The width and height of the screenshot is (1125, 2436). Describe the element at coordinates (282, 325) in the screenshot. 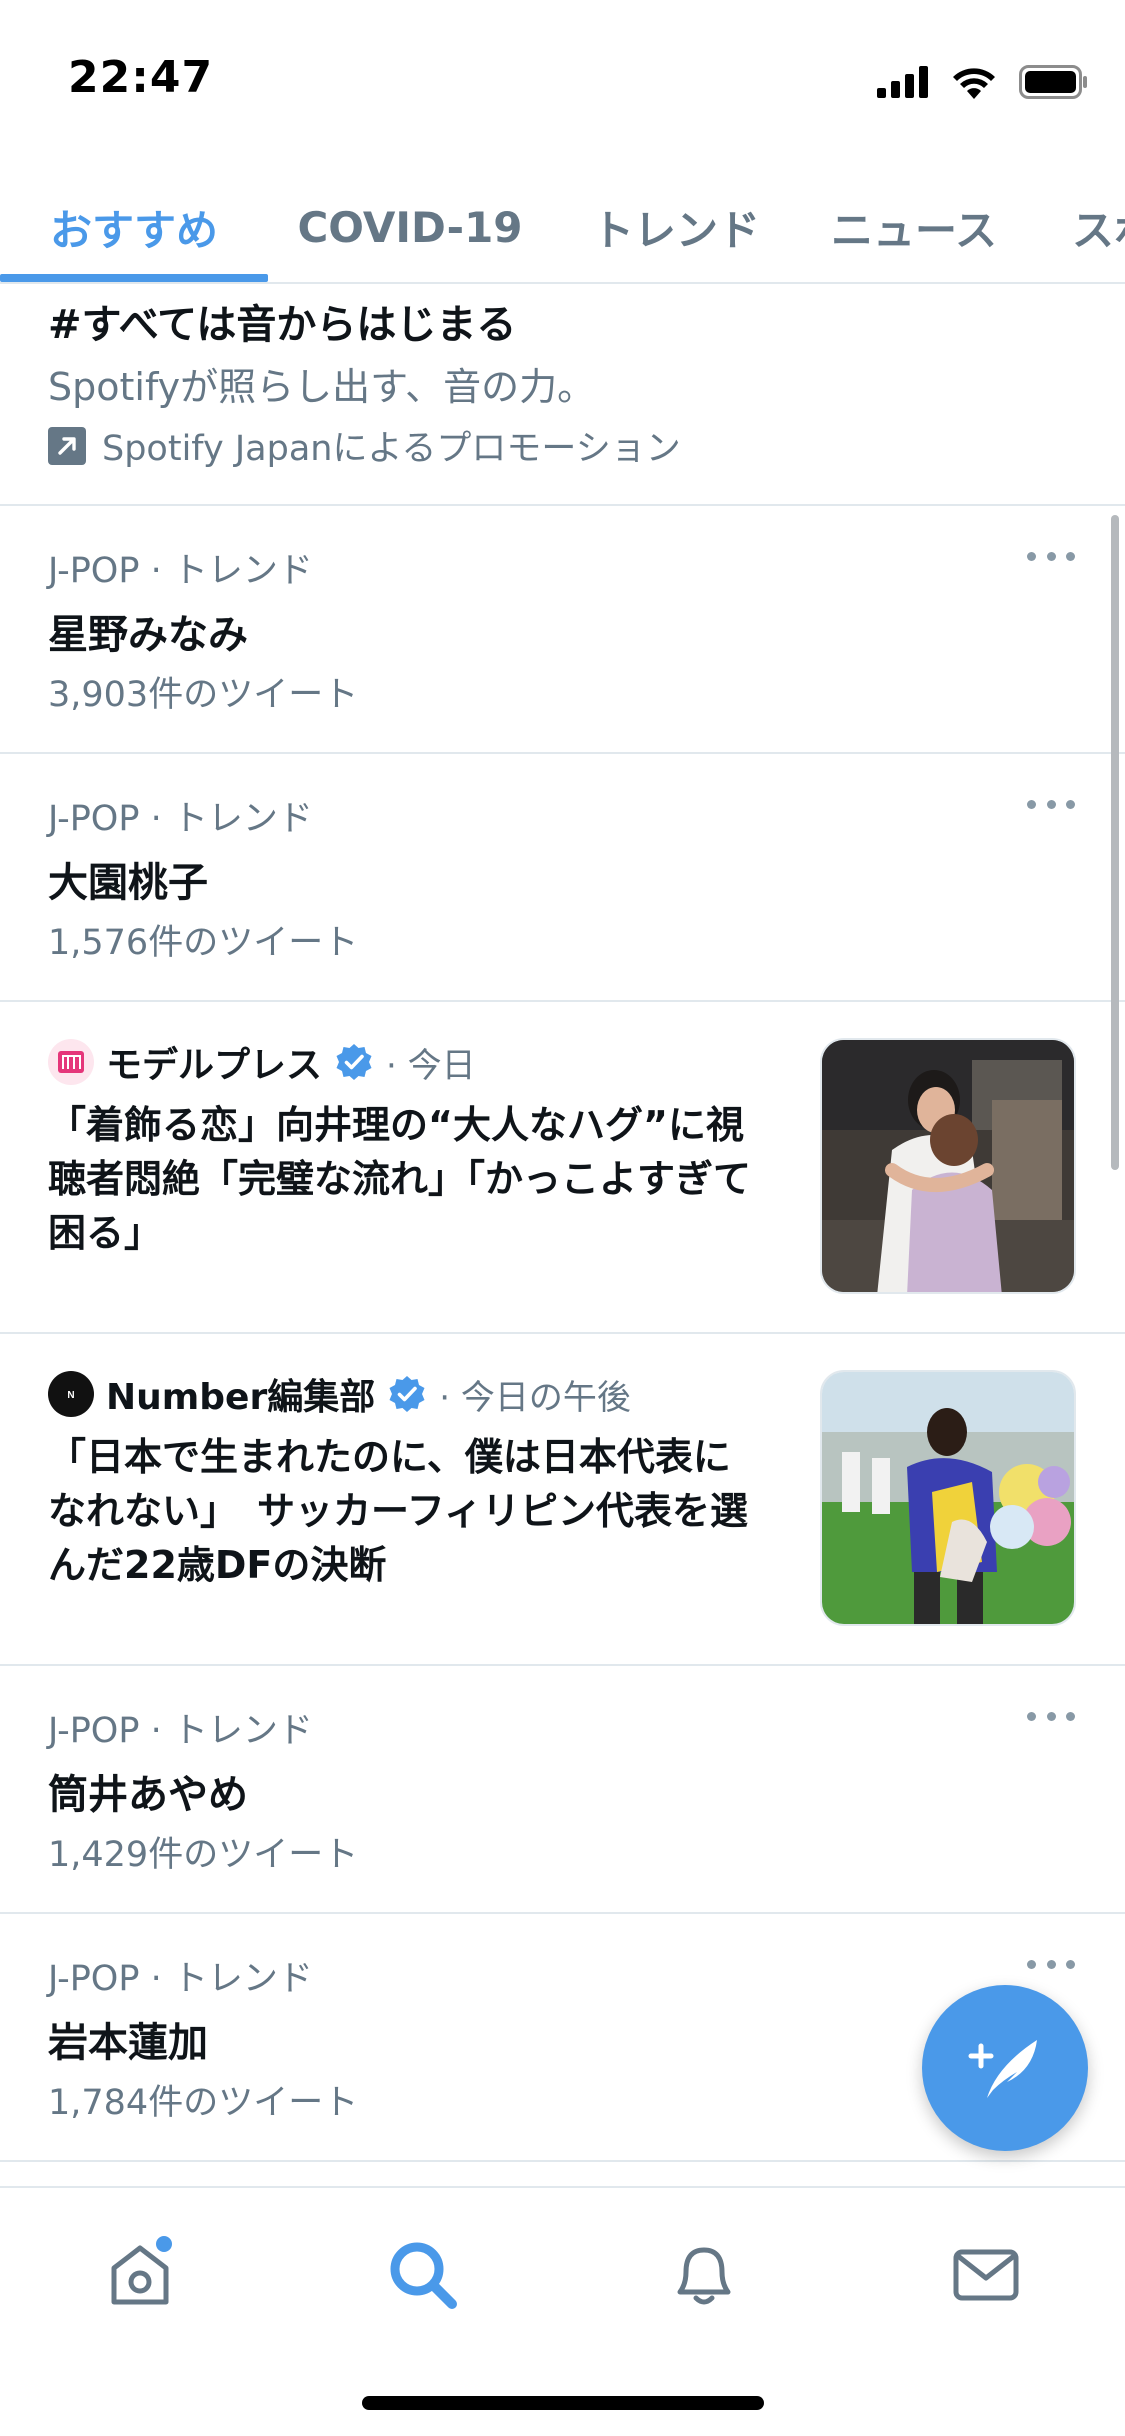

I see `promoted-trend-title: #すべては音からはじまる` at that location.